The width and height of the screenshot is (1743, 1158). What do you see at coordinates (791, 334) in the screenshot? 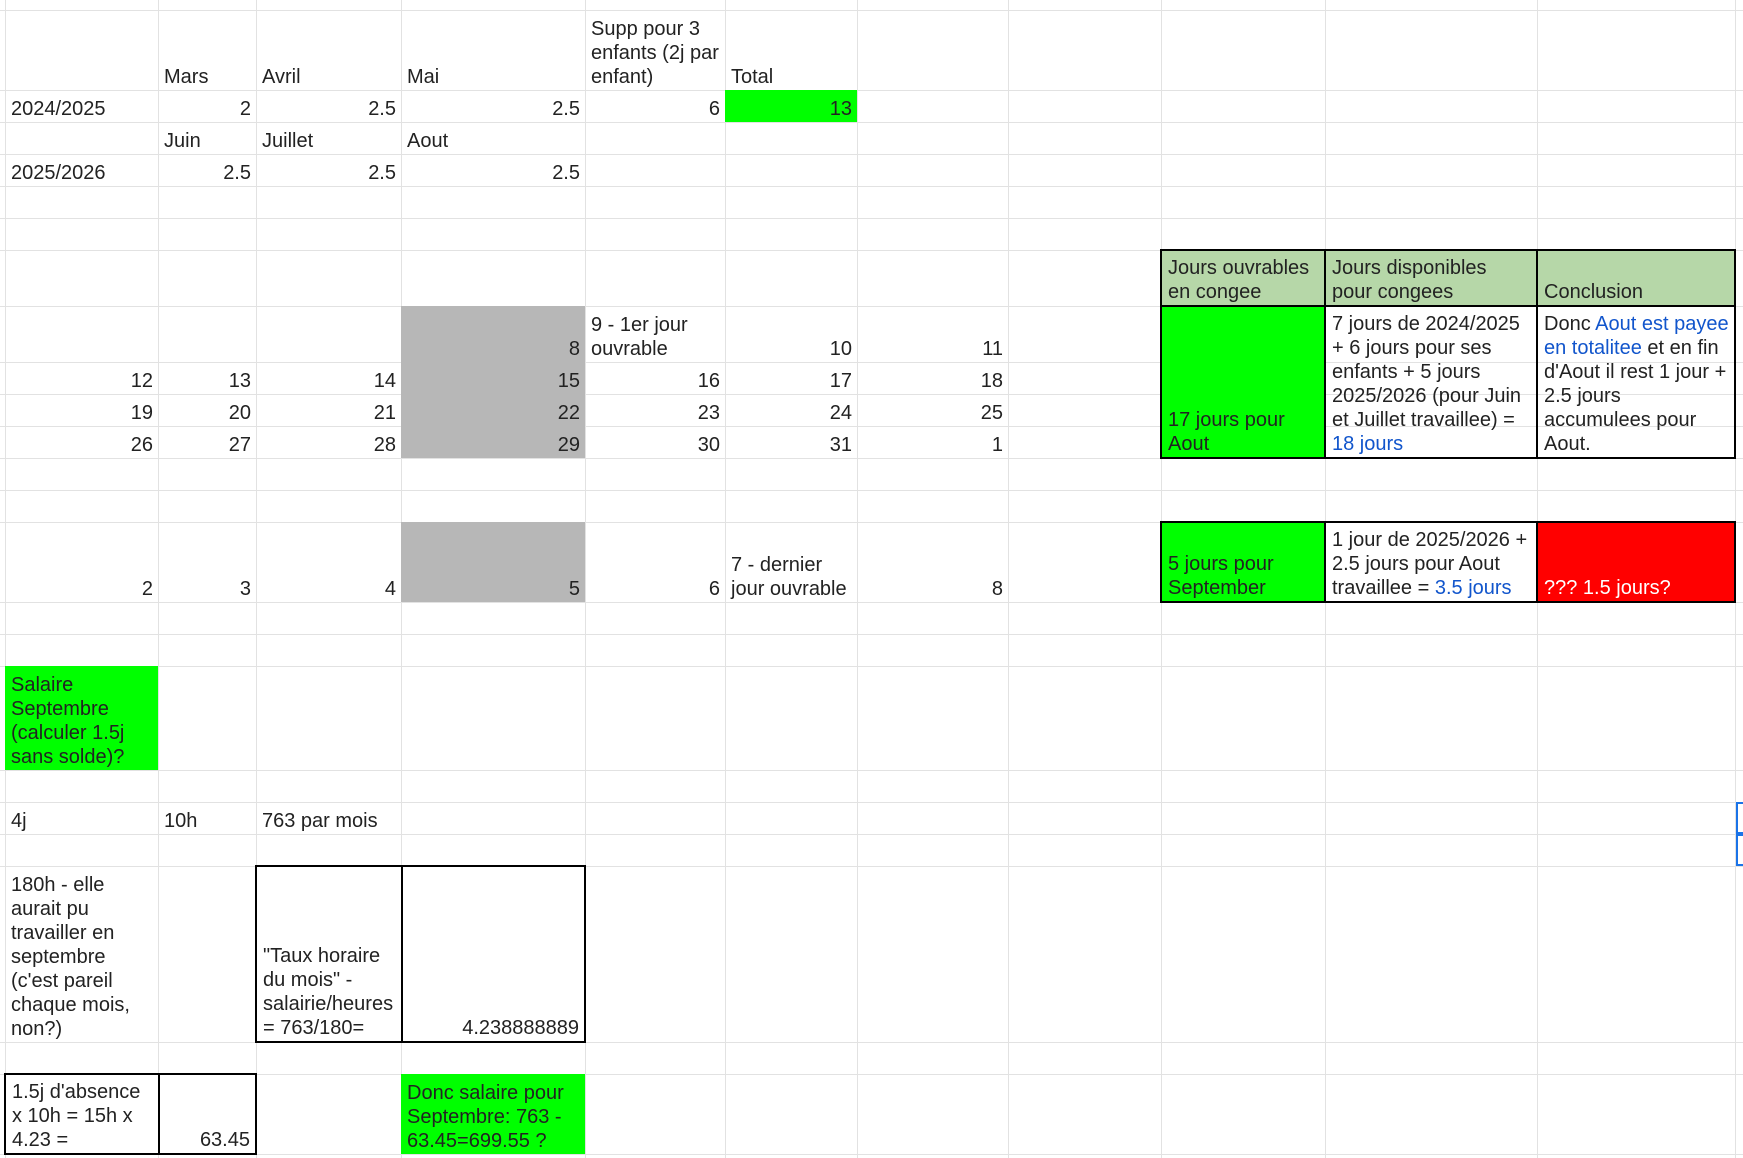
I see `cell-cal-10: 10` at bounding box center [791, 334].